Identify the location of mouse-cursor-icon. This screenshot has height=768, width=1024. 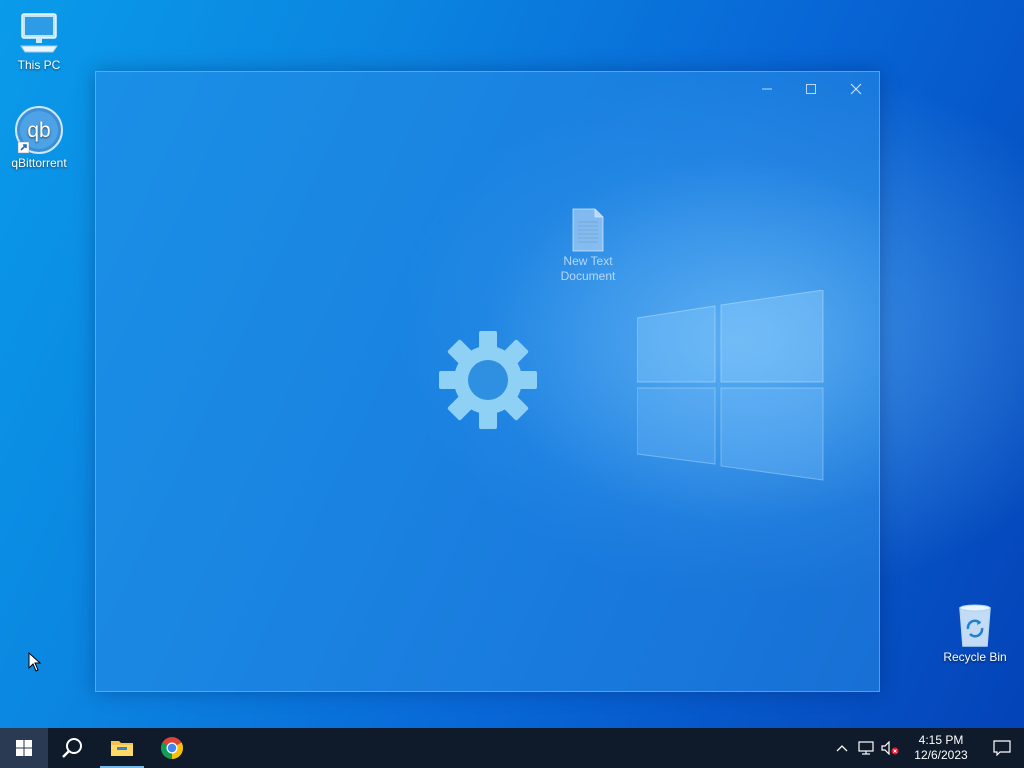
(35, 662).